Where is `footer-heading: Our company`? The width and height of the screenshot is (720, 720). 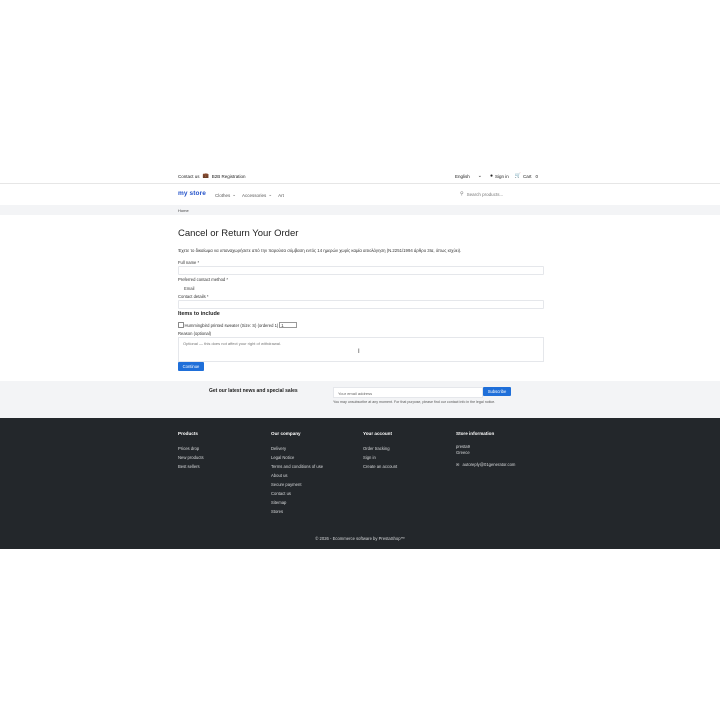 footer-heading: Our company is located at coordinates (286, 433).